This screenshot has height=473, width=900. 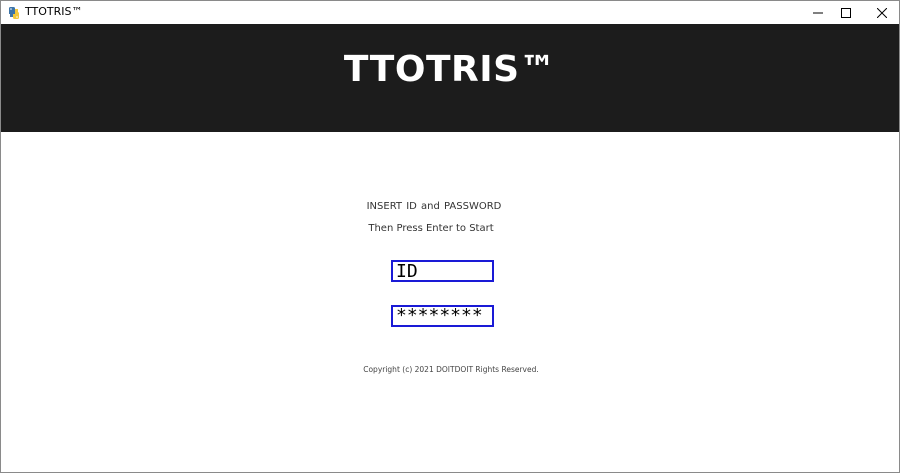 I want to click on maximize-icon, so click(x=846, y=12).